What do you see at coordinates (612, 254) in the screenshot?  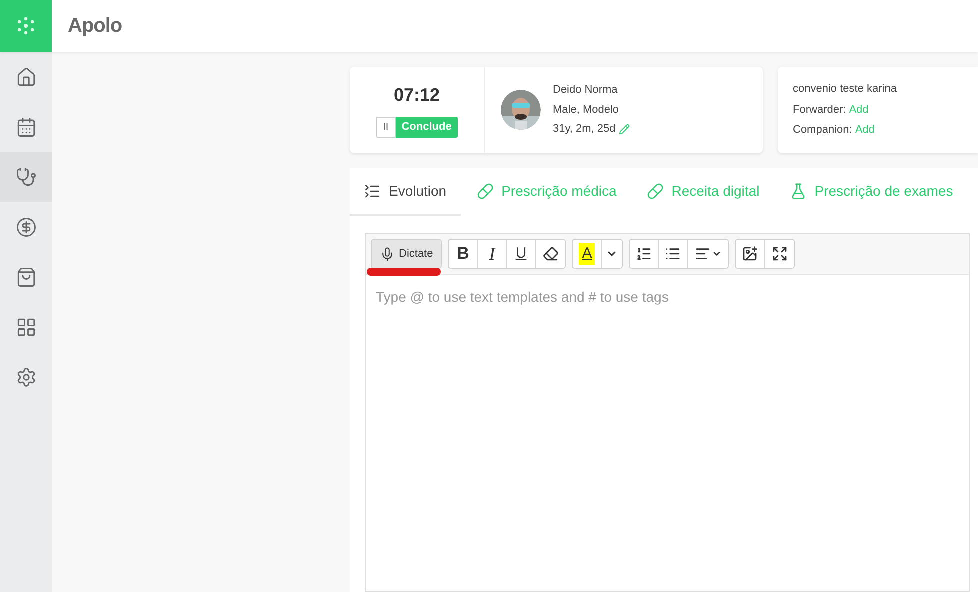 I see `color-dropdown-button` at bounding box center [612, 254].